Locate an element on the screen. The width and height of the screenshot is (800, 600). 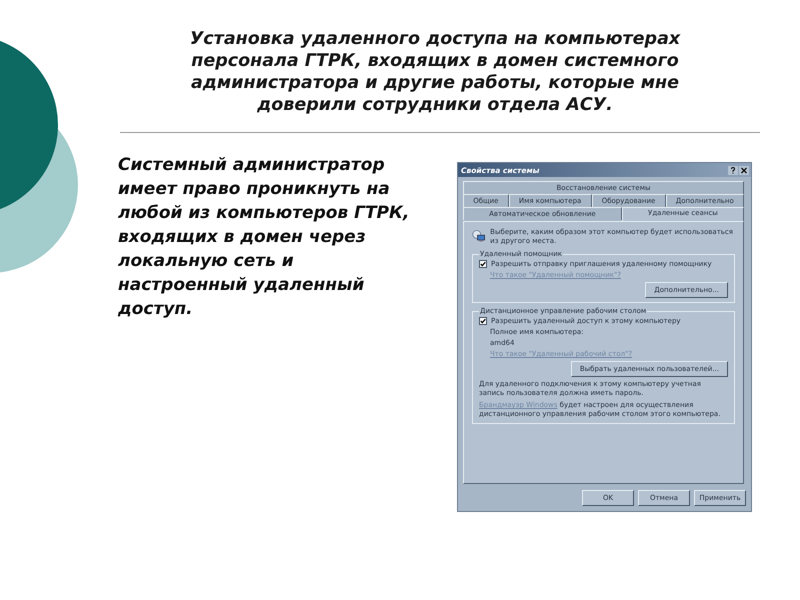
slide-title: Установка удаленного доступа на компьютерах персонала ГТРК, входящих в домен системного администратора и другие работы, которые мне доверили сотрудники отдела АСУ. is located at coordinates (435, 72).